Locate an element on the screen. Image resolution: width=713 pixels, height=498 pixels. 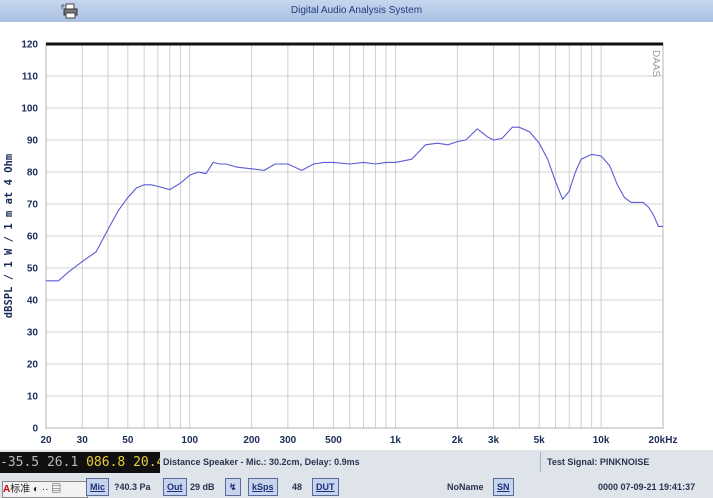
y-tick-label: 70 is located at coordinates (33, 205).